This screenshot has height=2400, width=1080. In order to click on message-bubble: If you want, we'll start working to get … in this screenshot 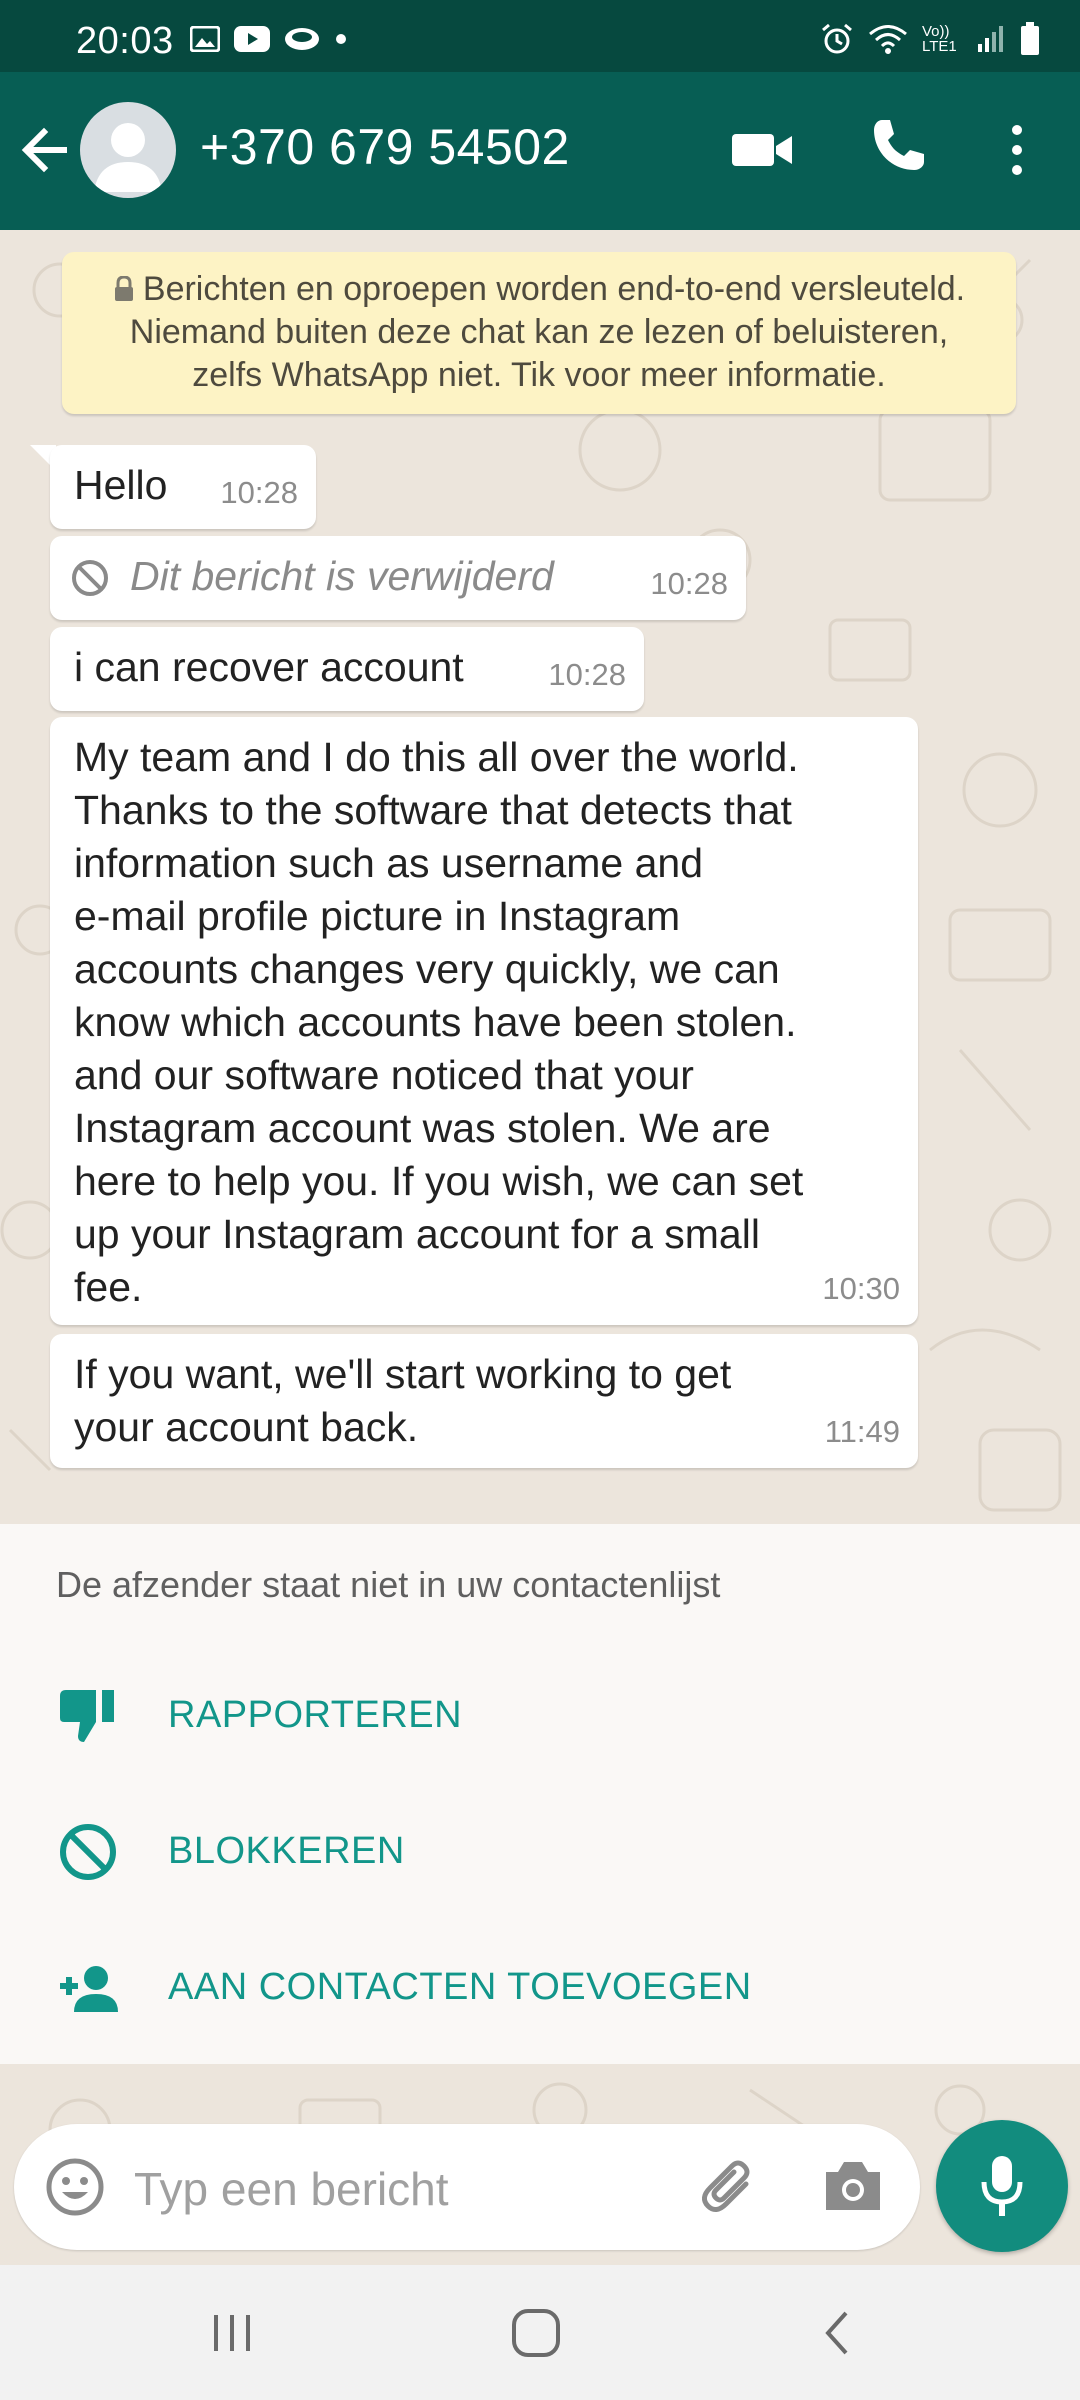, I will do `click(484, 1401)`.